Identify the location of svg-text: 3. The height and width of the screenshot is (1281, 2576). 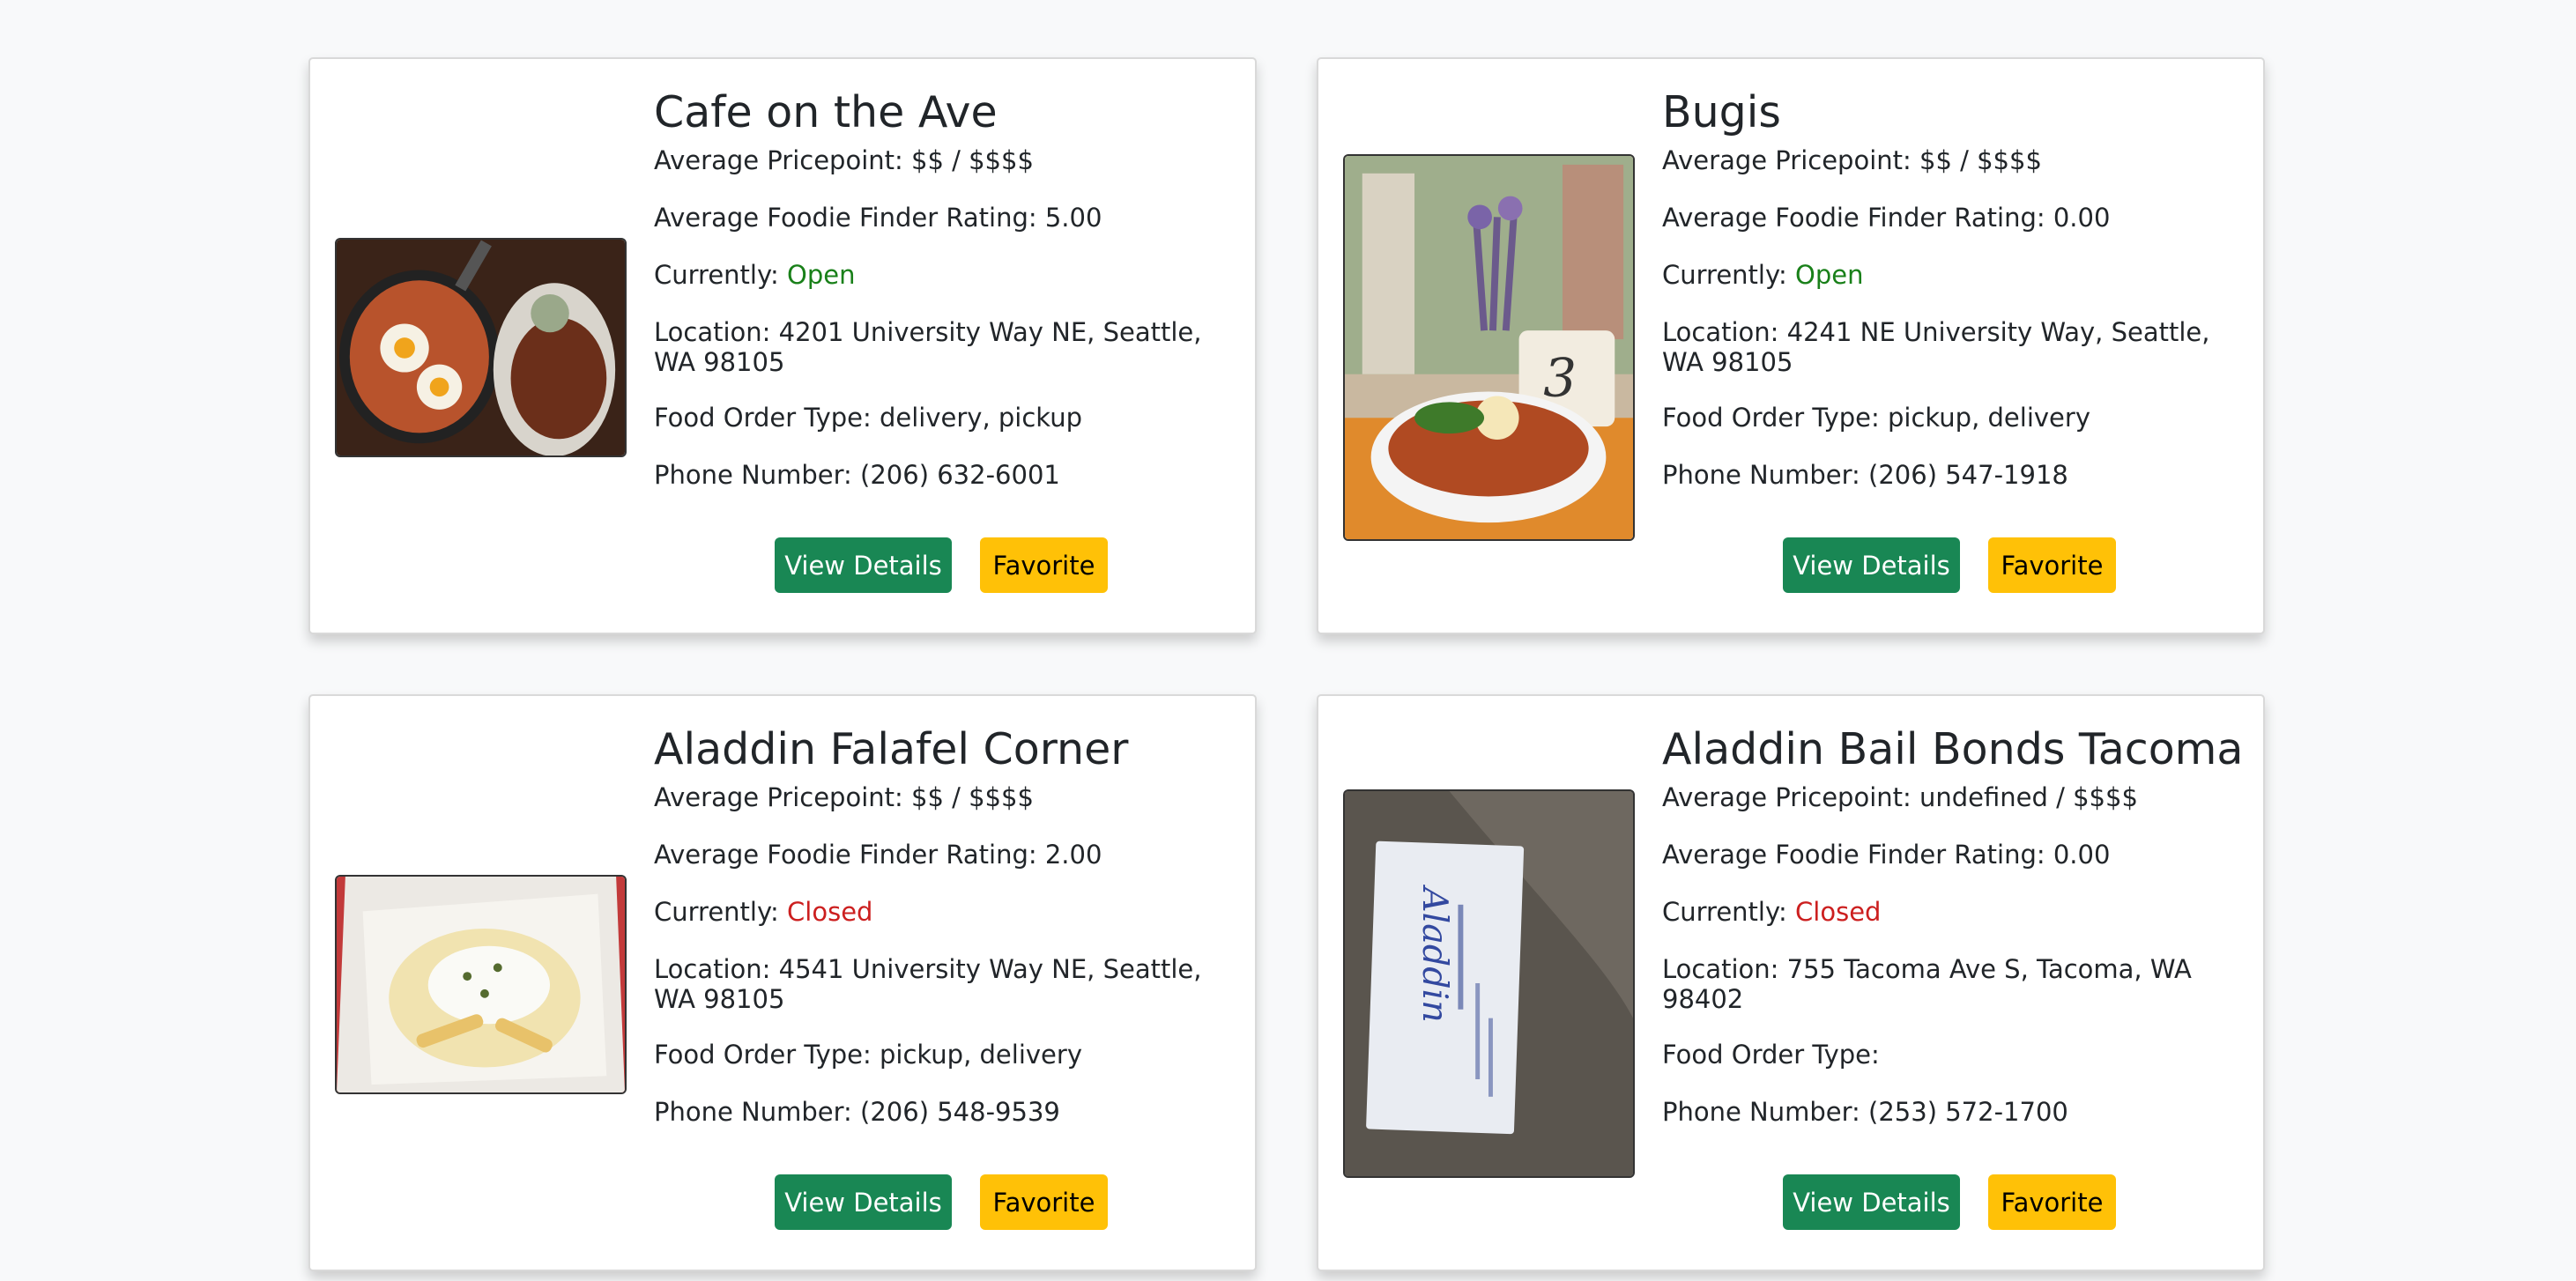
(1560, 377).